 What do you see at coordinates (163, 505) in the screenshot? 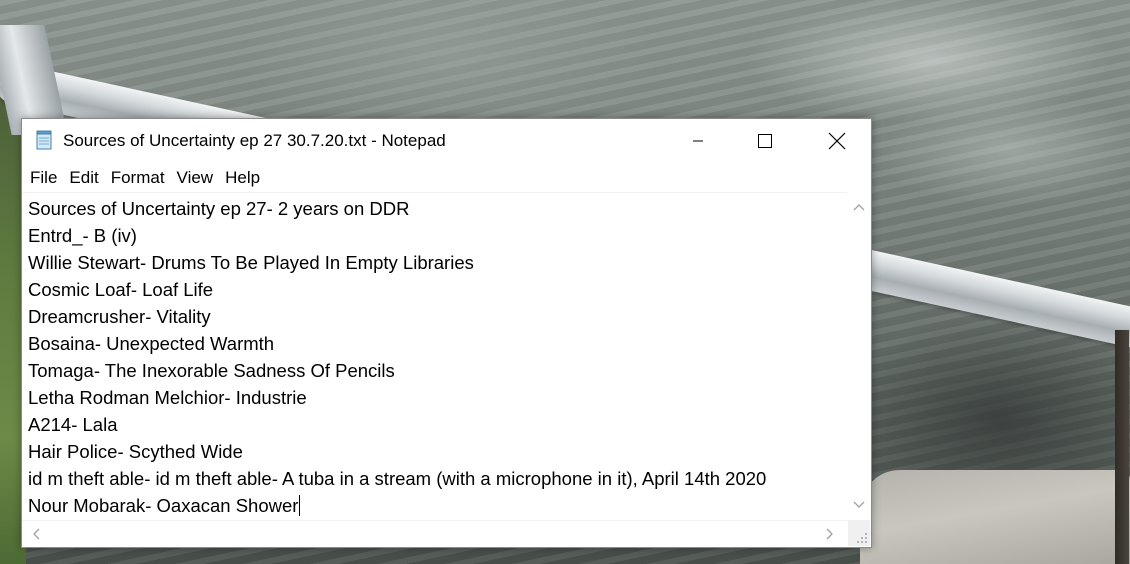
I see `last-line-text: Nour Mobarak- Oaxacan Shower` at bounding box center [163, 505].